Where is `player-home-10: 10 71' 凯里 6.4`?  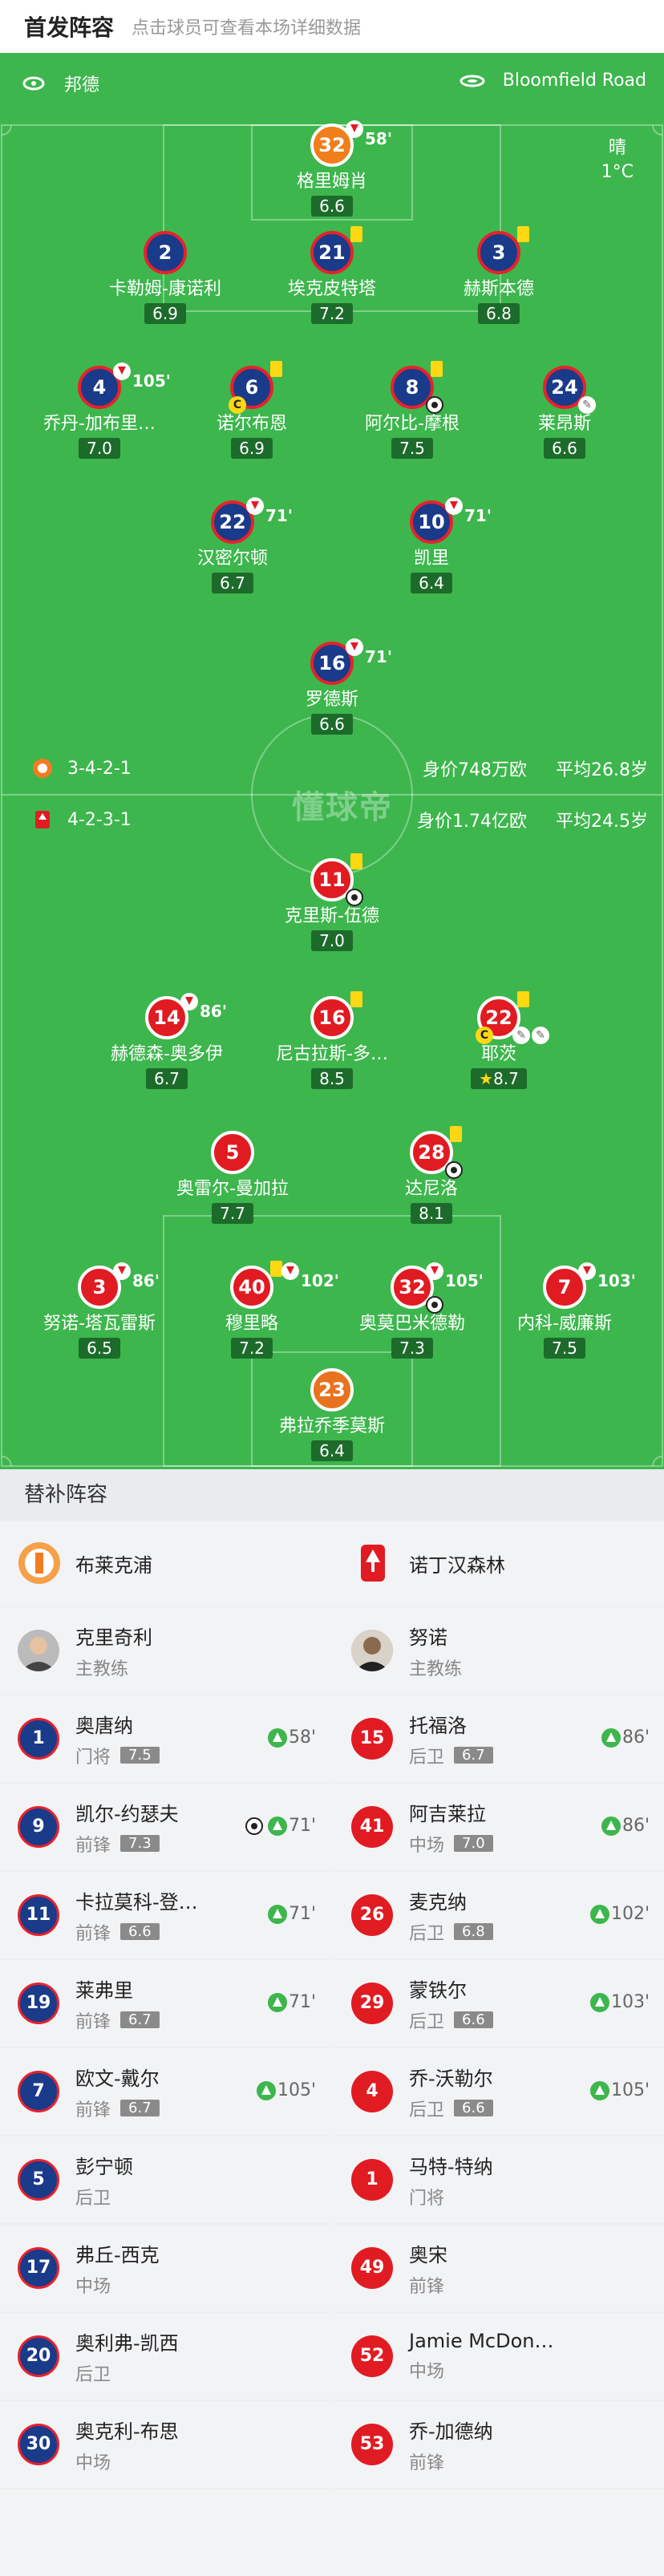 player-home-10: 10 71' 凯里 6.4 is located at coordinates (432, 545).